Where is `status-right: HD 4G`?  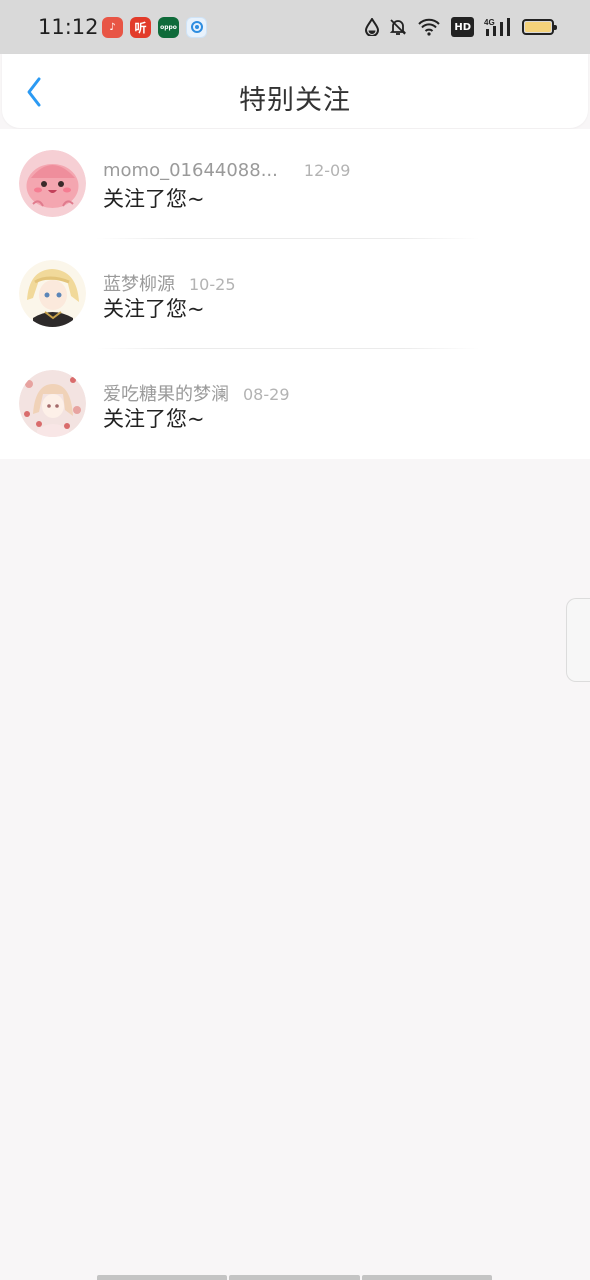 status-right: HD 4G is located at coordinates (461, 27).